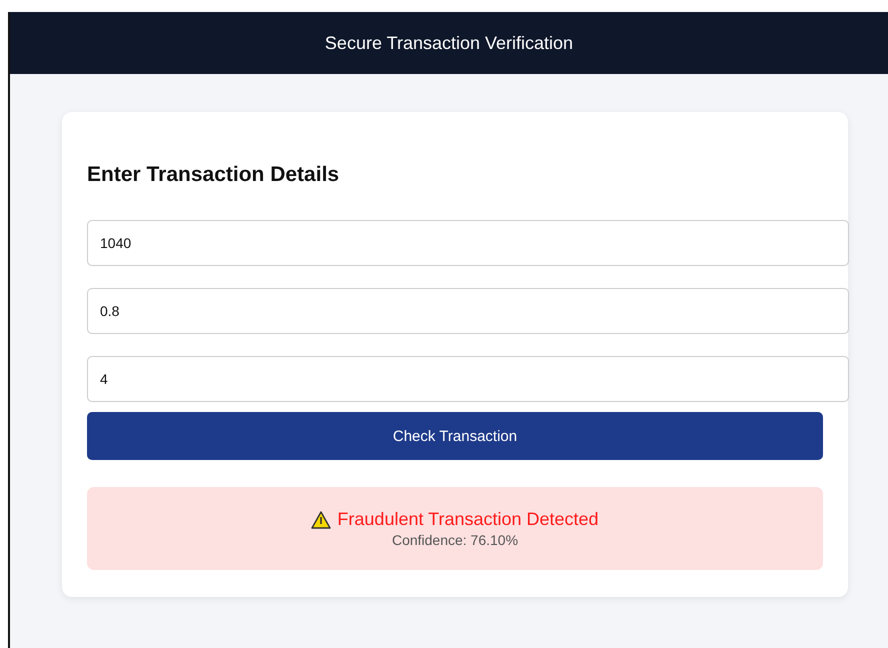  Describe the element at coordinates (468, 243) in the screenshot. I see `input-field: 1040` at that location.